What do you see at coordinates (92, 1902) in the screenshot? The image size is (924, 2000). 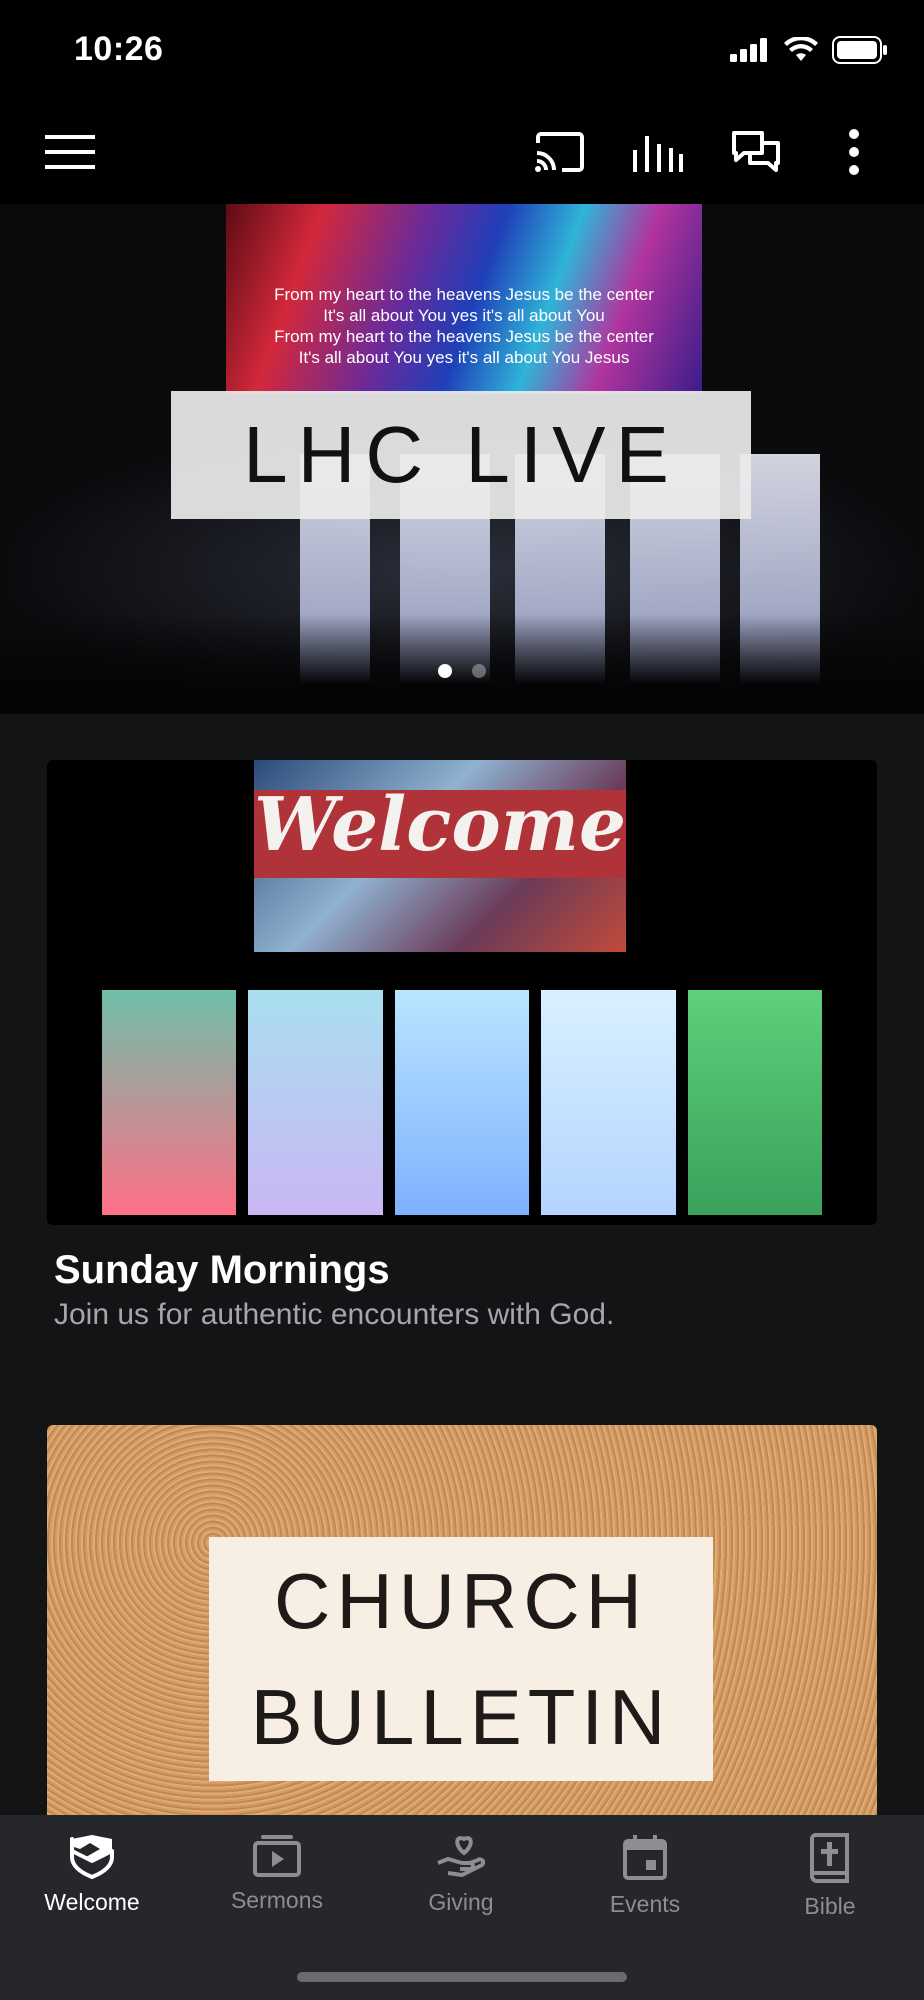 I see `tab-label: Welcome` at bounding box center [92, 1902].